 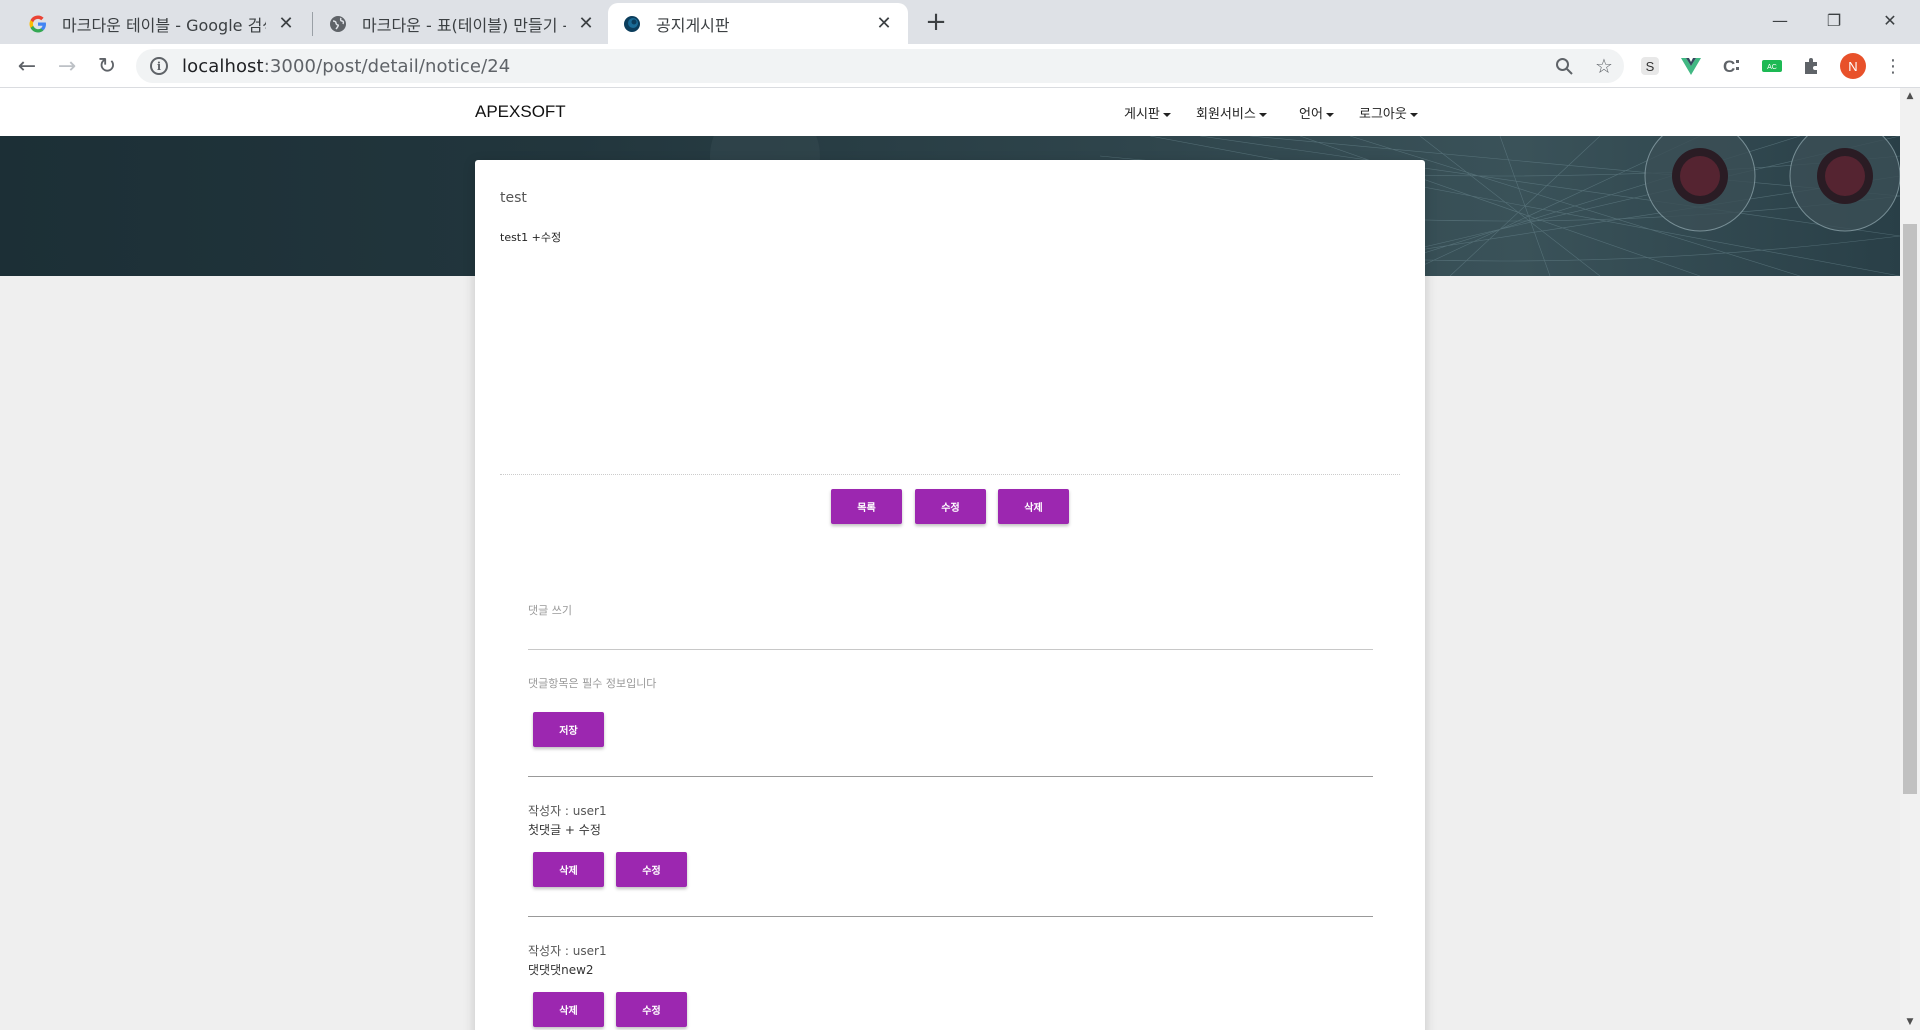 What do you see at coordinates (531, 237) in the screenshot?
I see `post-body: test1 +수정` at bounding box center [531, 237].